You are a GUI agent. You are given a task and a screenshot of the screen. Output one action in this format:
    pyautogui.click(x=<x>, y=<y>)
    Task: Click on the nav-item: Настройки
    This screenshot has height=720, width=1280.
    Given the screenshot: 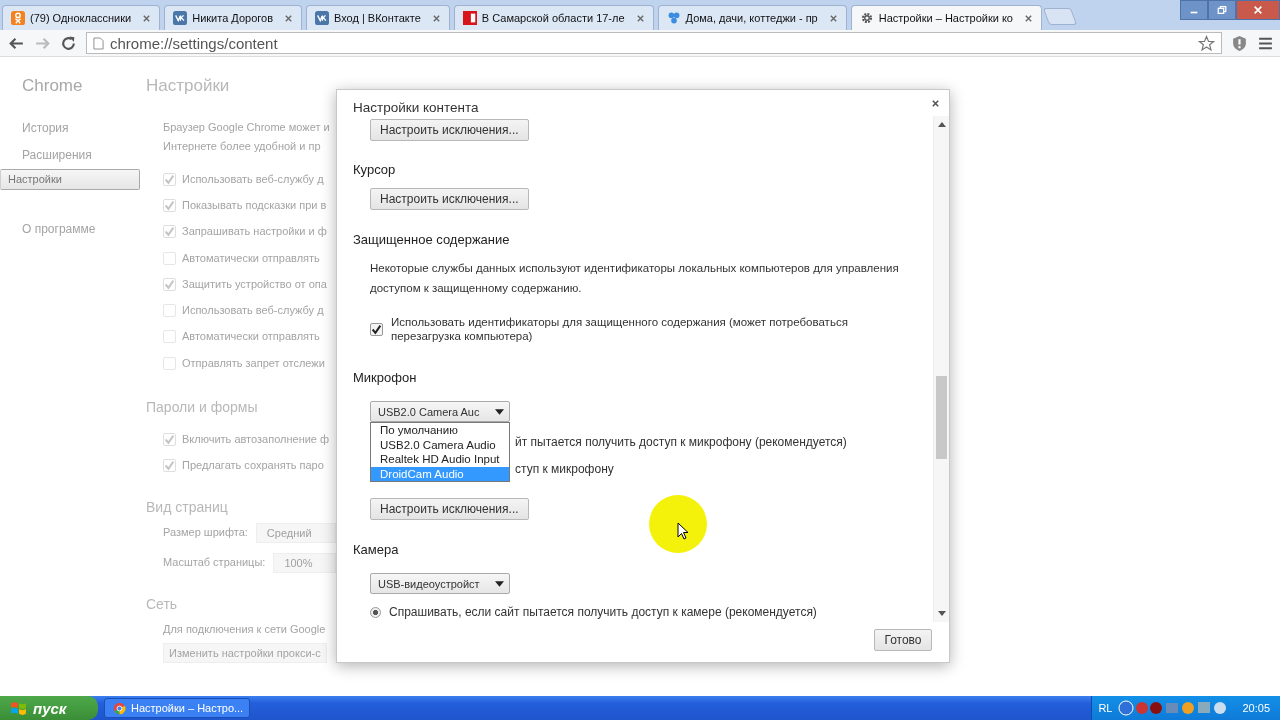 What is the action you would take?
    pyautogui.click(x=70, y=179)
    